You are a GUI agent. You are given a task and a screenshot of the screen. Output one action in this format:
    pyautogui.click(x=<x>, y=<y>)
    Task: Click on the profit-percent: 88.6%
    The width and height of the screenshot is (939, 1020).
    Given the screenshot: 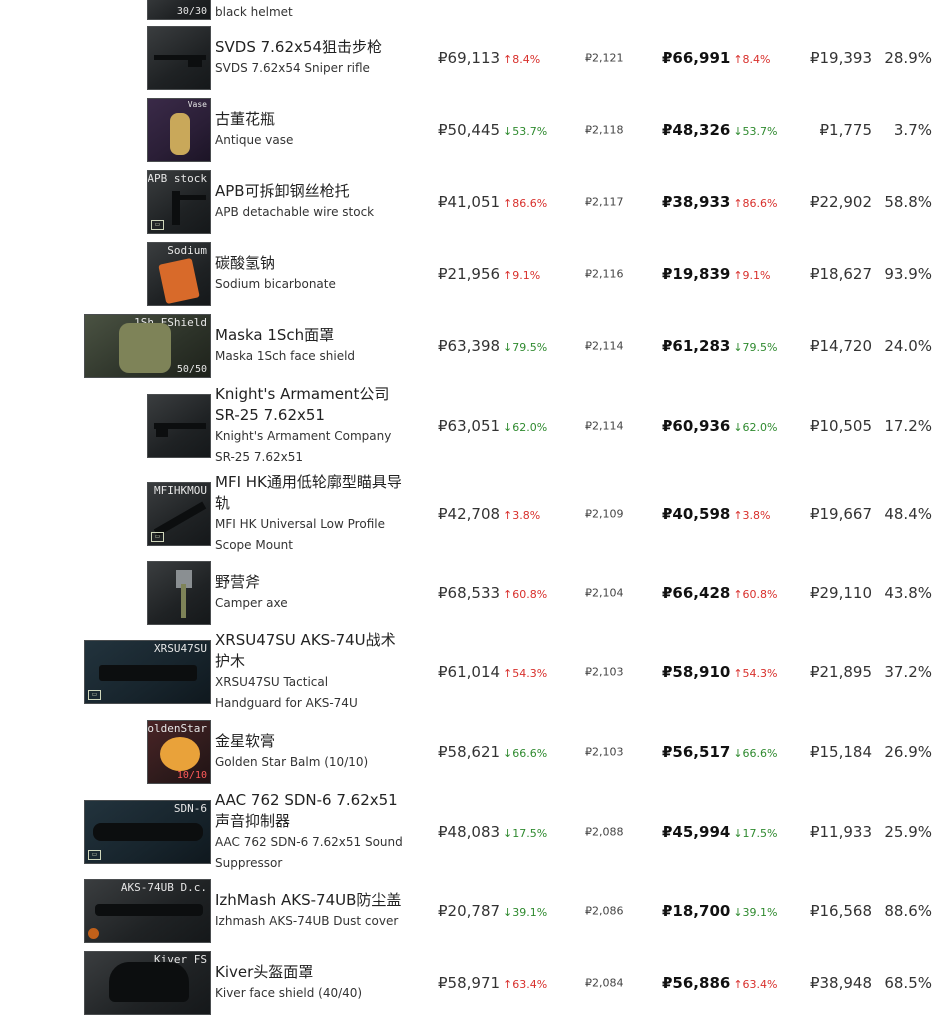 What is the action you would take?
    pyautogui.click(x=908, y=911)
    